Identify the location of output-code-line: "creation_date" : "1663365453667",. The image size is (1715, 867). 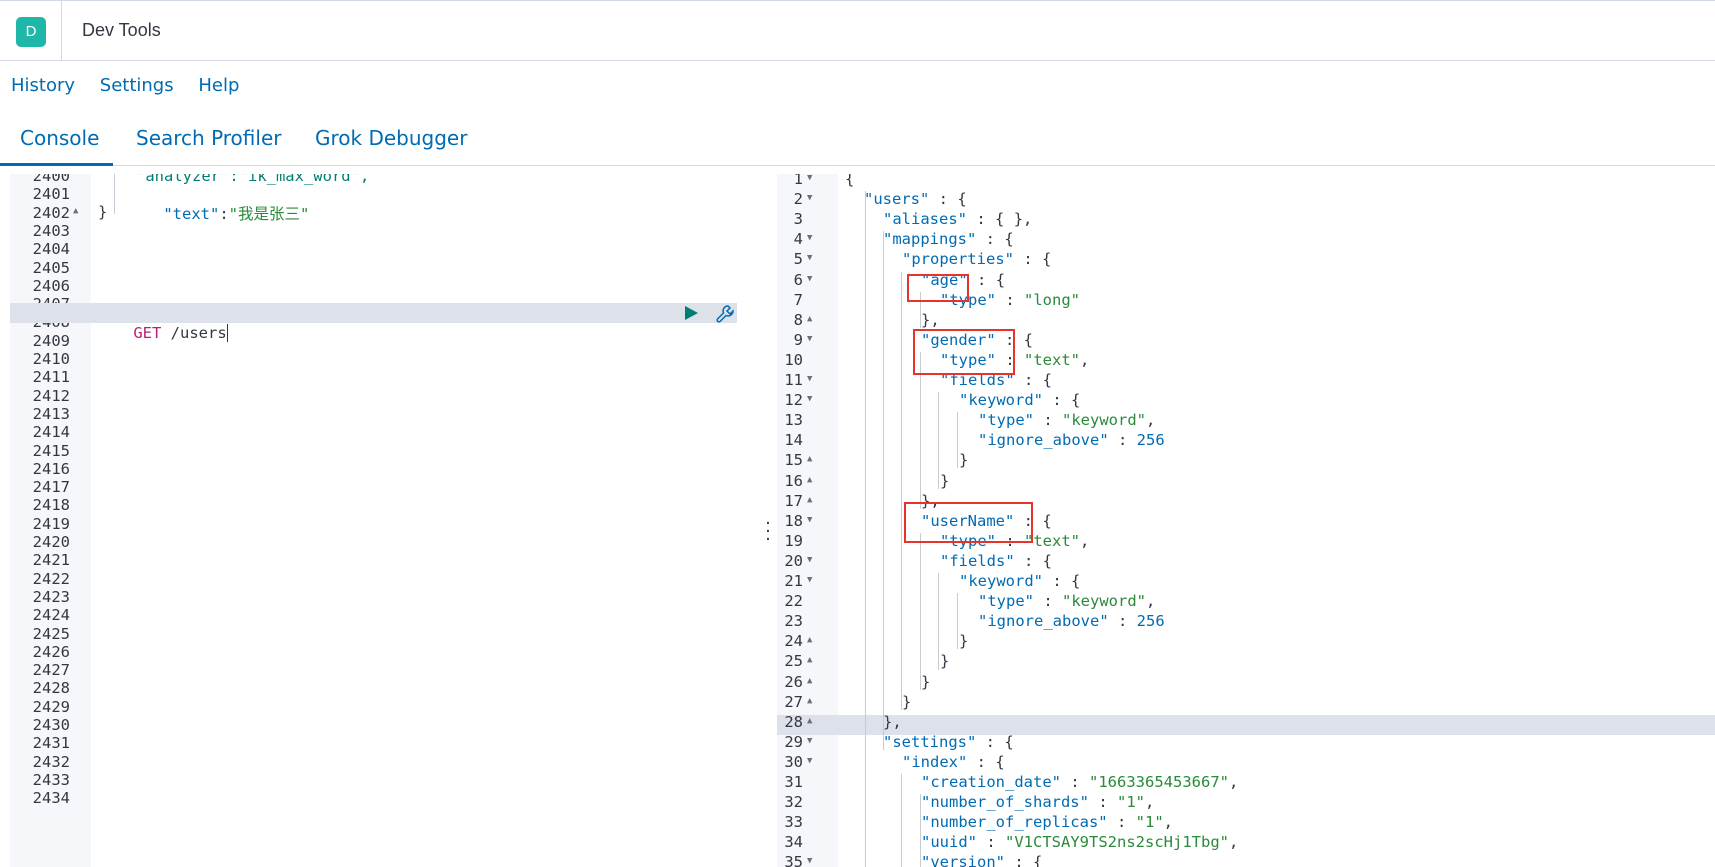
(1080, 782).